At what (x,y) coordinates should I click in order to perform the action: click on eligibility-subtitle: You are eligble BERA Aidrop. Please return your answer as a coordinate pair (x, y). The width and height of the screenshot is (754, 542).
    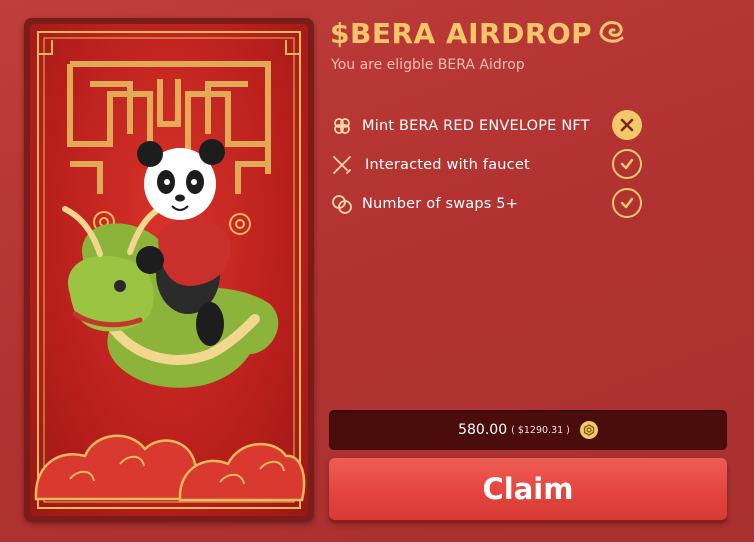
    Looking at the image, I should click on (428, 65).